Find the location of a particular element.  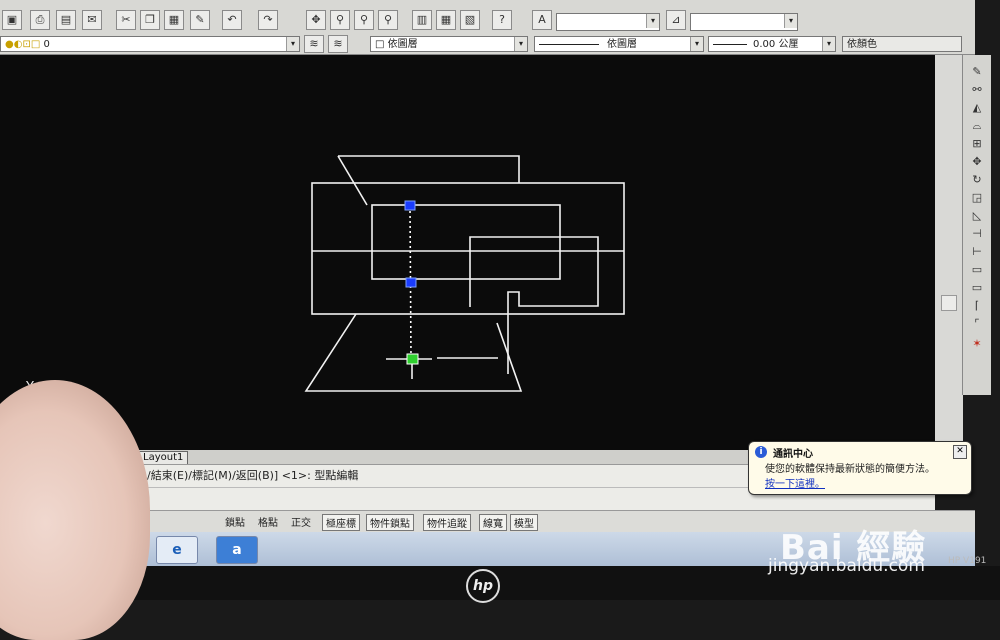

grip-middle is located at coordinates (411, 282).